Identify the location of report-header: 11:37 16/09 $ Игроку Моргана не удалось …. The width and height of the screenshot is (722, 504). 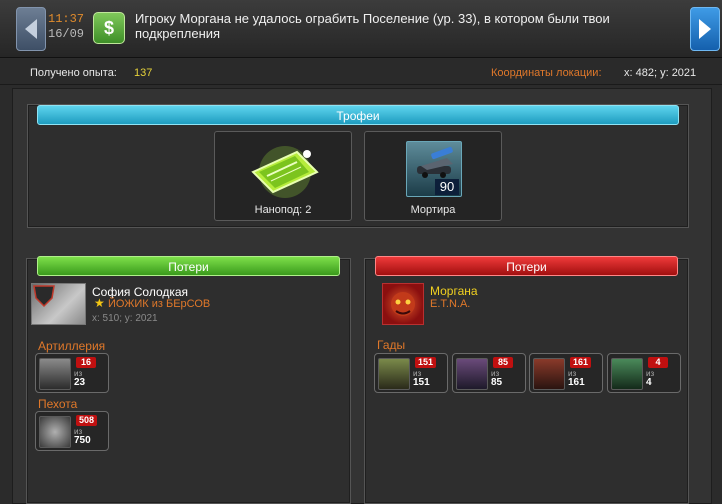
(361, 29).